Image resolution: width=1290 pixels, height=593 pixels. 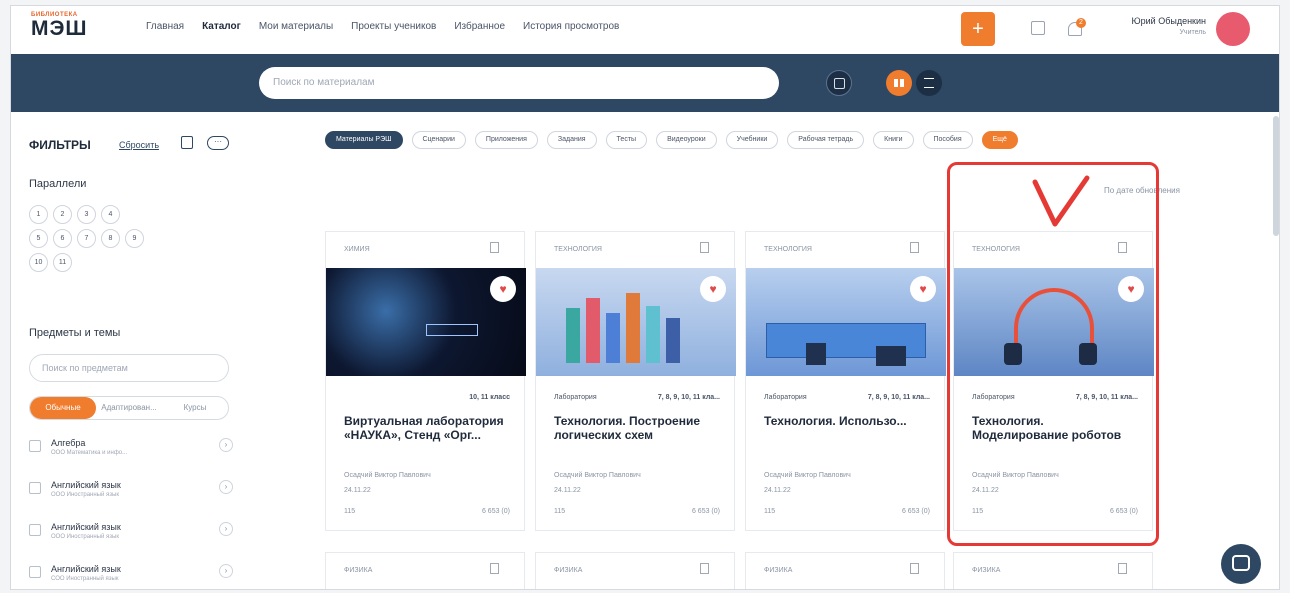 I want to click on grade-chip: 8, so click(x=110, y=238).